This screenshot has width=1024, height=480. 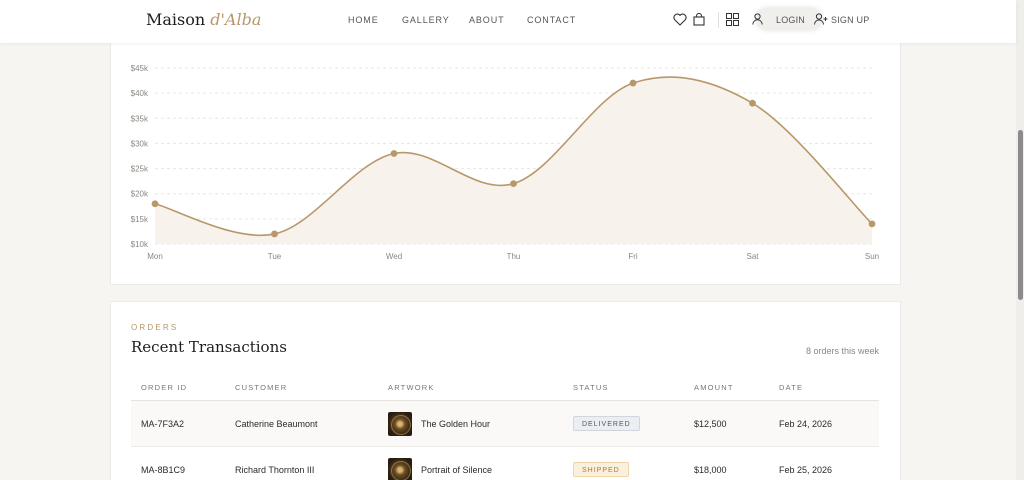 I want to click on section-title: Recent Transactions, so click(x=209, y=347).